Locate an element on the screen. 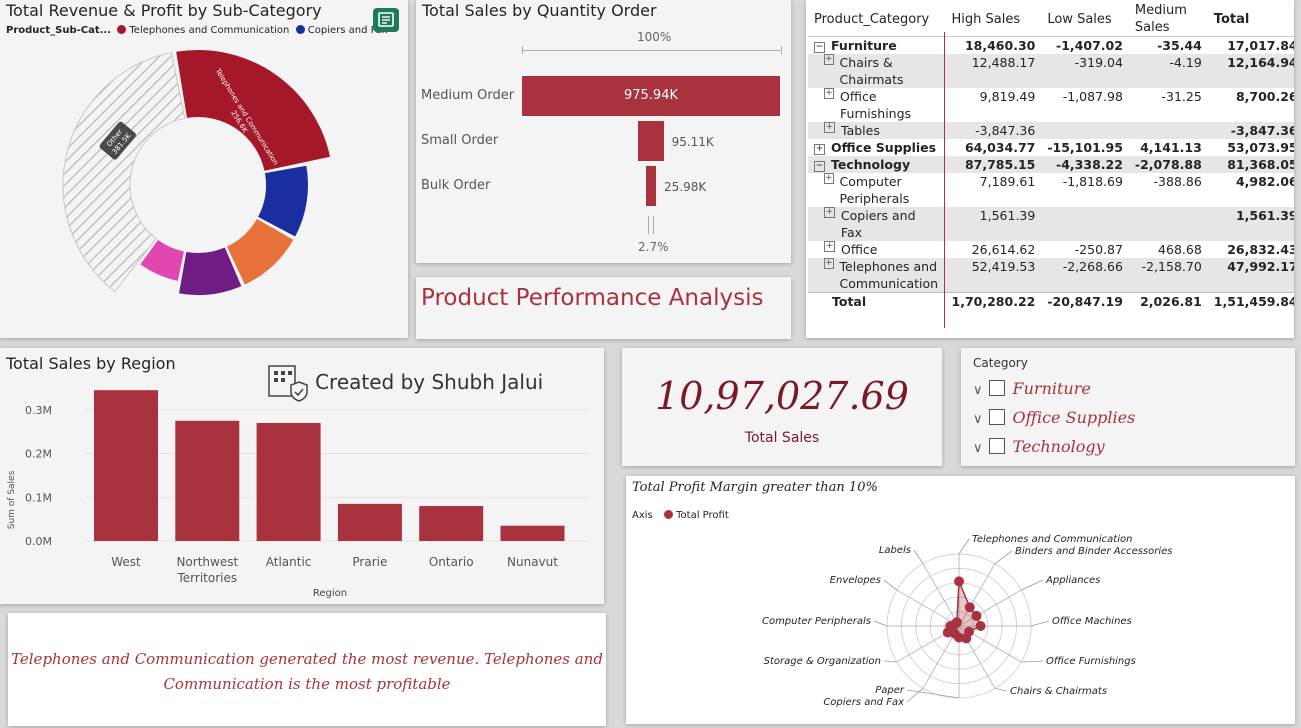 This screenshot has width=1301, height=728. matrix-cell-low: -319.04 is located at coordinates (1098, 62).